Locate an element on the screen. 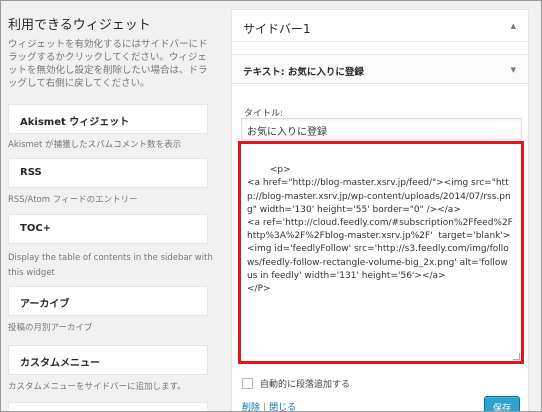 Image resolution: width=542 pixels, height=412 pixels. auto-paragraph-checkbox is located at coordinates (247, 383).